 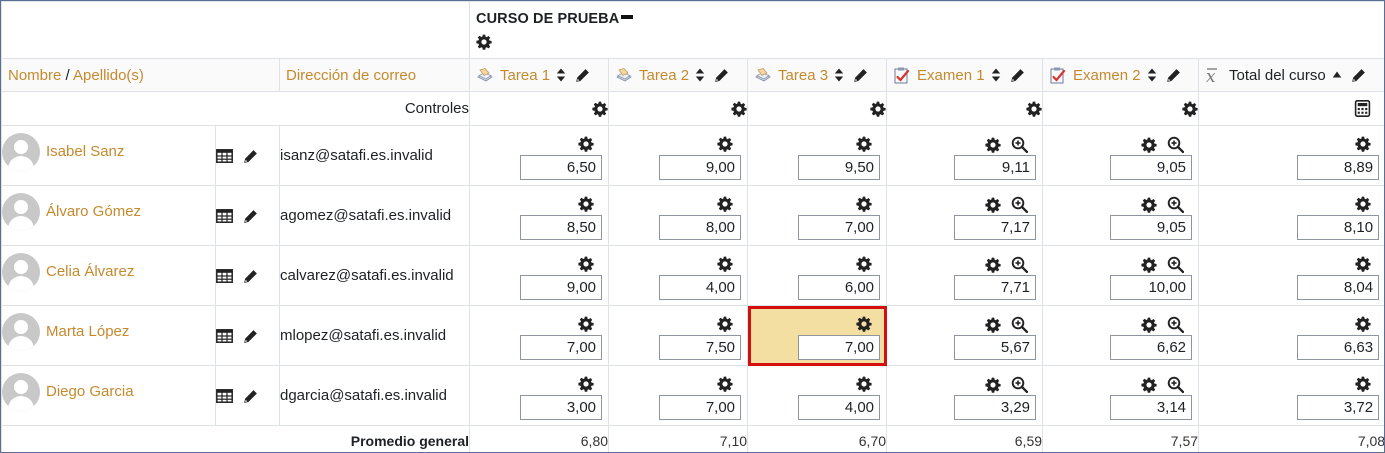 What do you see at coordinates (85, 151) in the screenshot?
I see `student-name-link: Isabel Sanz` at bounding box center [85, 151].